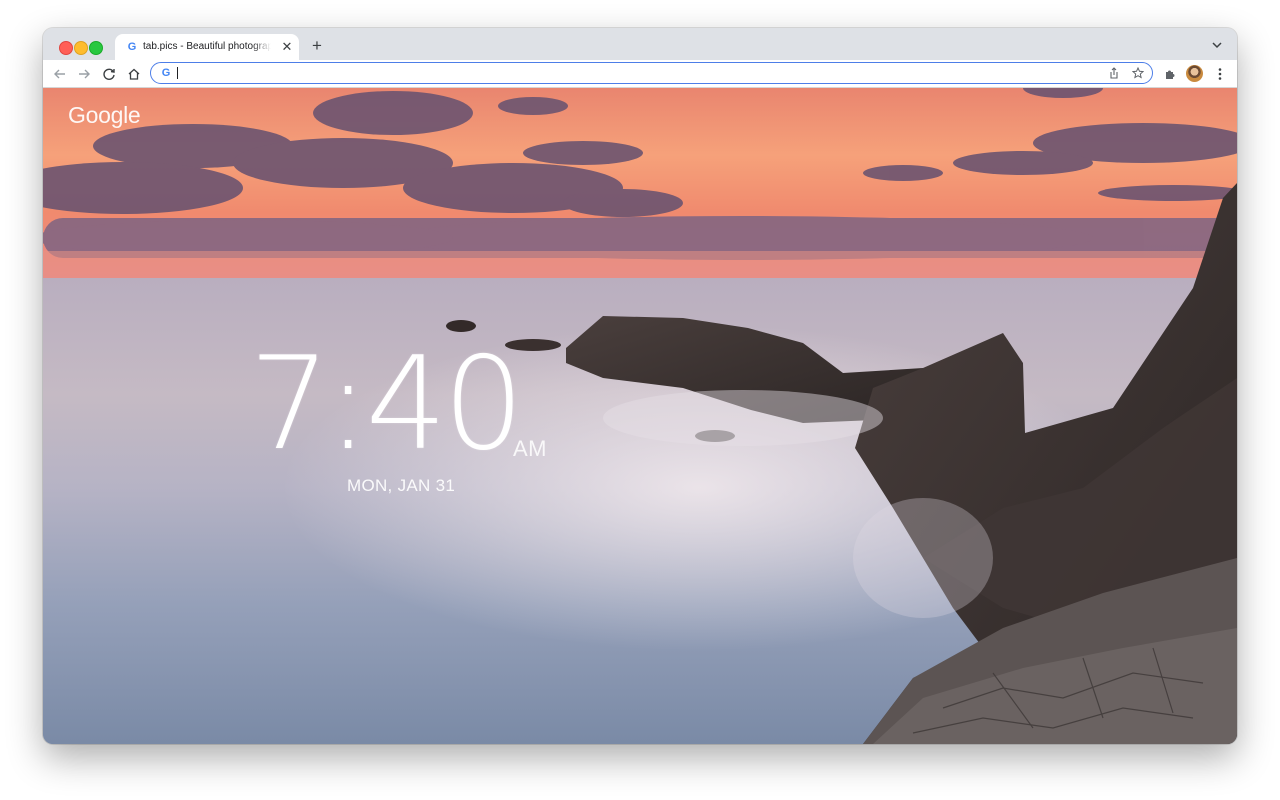 Image resolution: width=1280 pixels, height=800 pixels. I want to click on bookmark-star-icon, so click(1138, 73).